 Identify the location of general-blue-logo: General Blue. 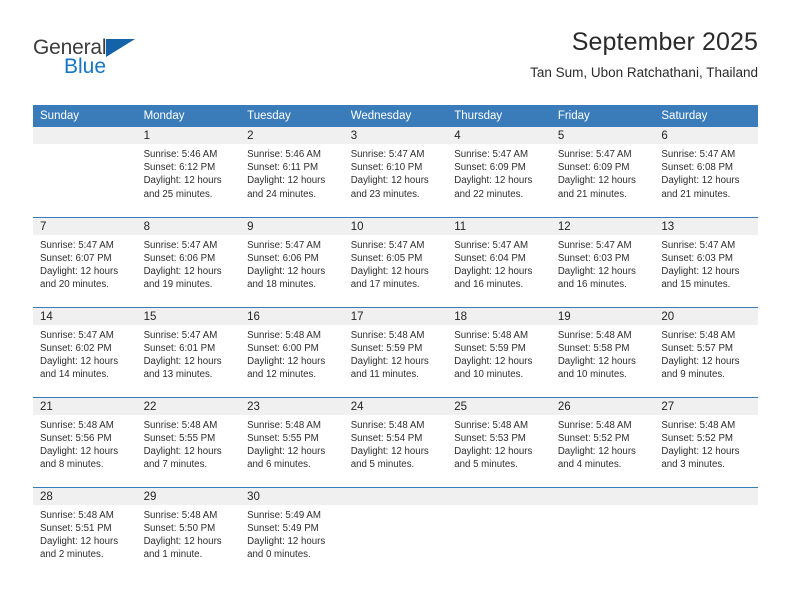
(123, 61).